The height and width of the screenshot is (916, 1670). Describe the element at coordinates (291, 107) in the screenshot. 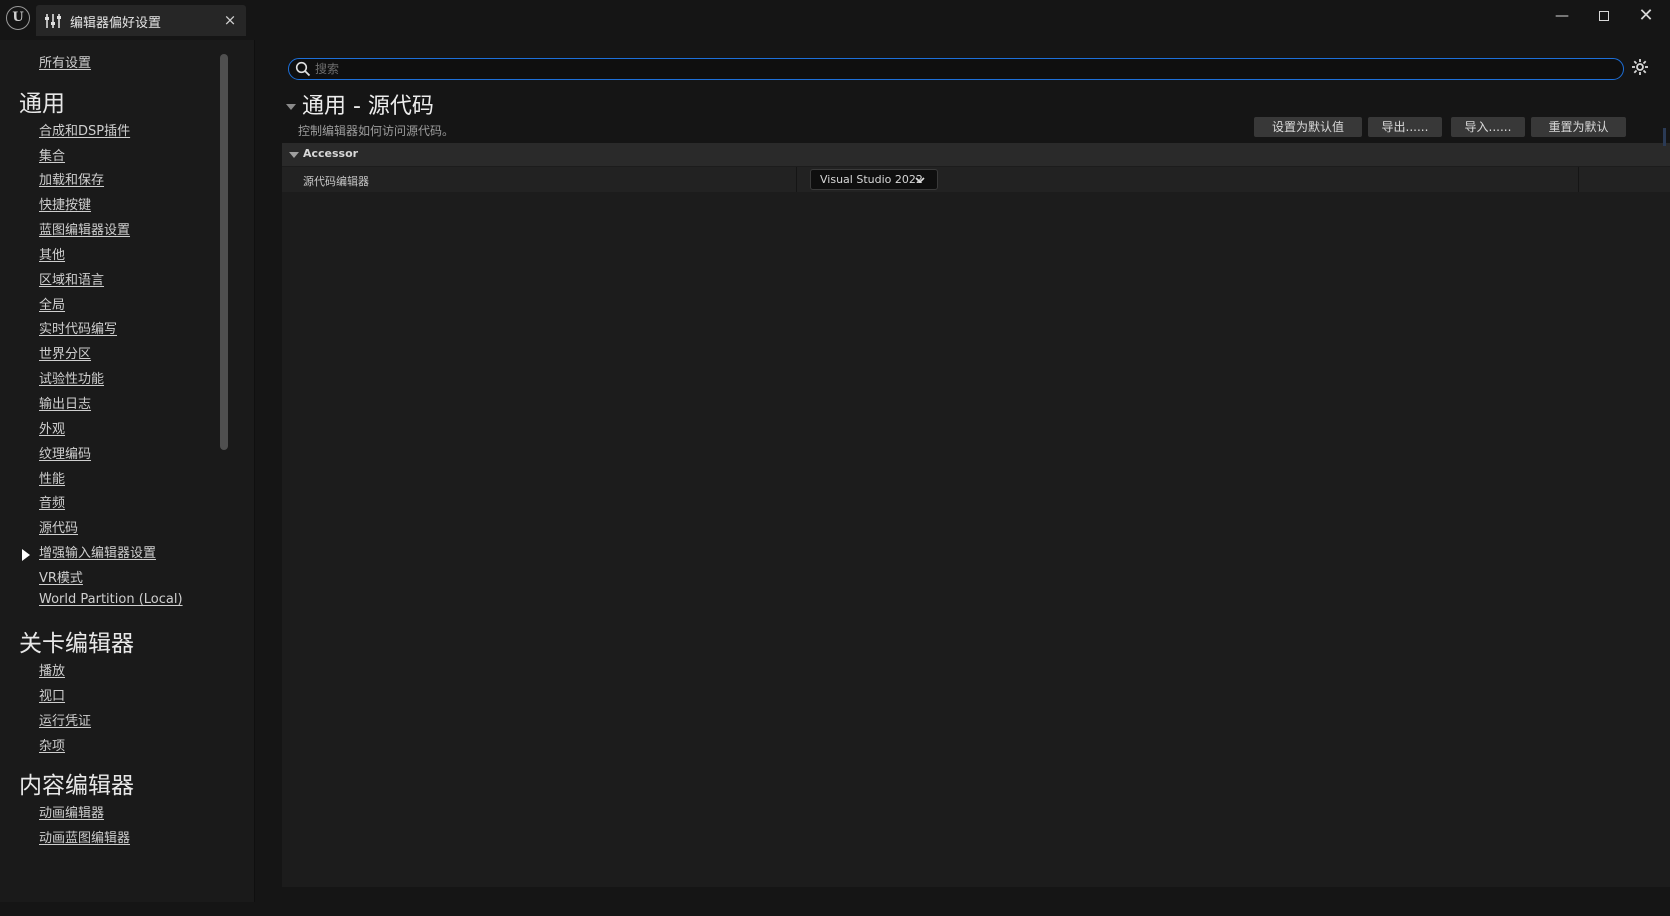

I see `section-collapse-icon` at that location.